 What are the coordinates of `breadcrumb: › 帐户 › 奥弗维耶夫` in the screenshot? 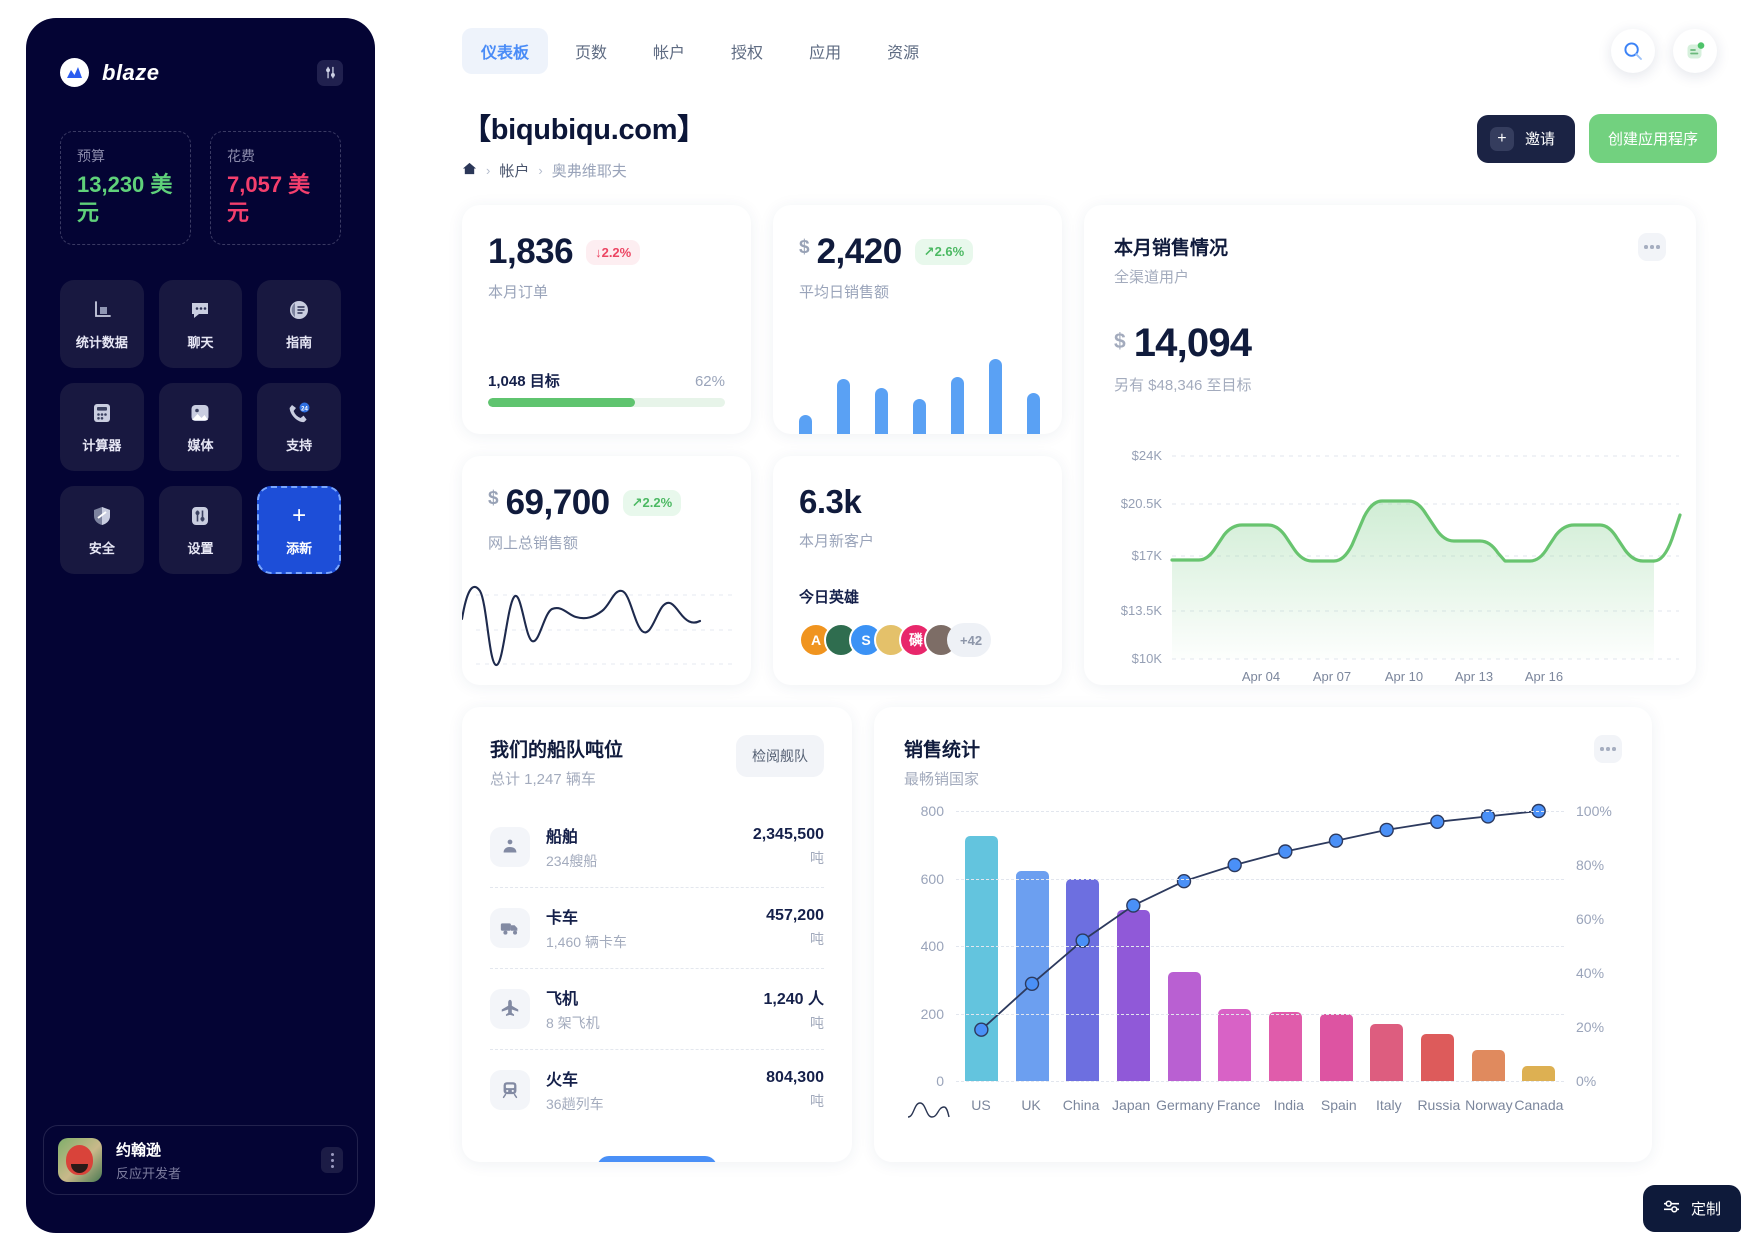 It's located at (584, 170).